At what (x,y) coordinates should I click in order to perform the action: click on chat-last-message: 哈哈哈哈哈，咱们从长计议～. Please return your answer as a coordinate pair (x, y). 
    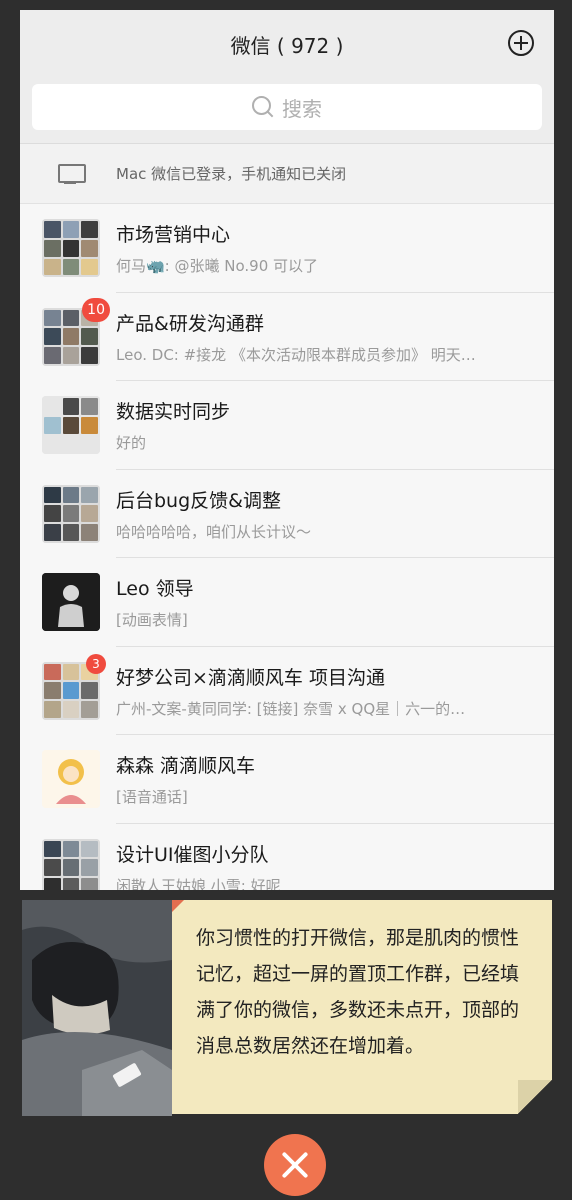
    Looking at the image, I should click on (214, 531).